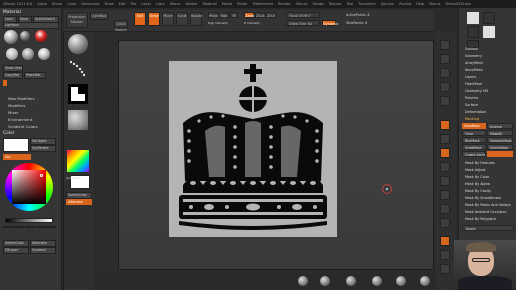 This screenshot has height=290, width=516. I want to click on menu-item-tool: Tool, so click(349, 4).